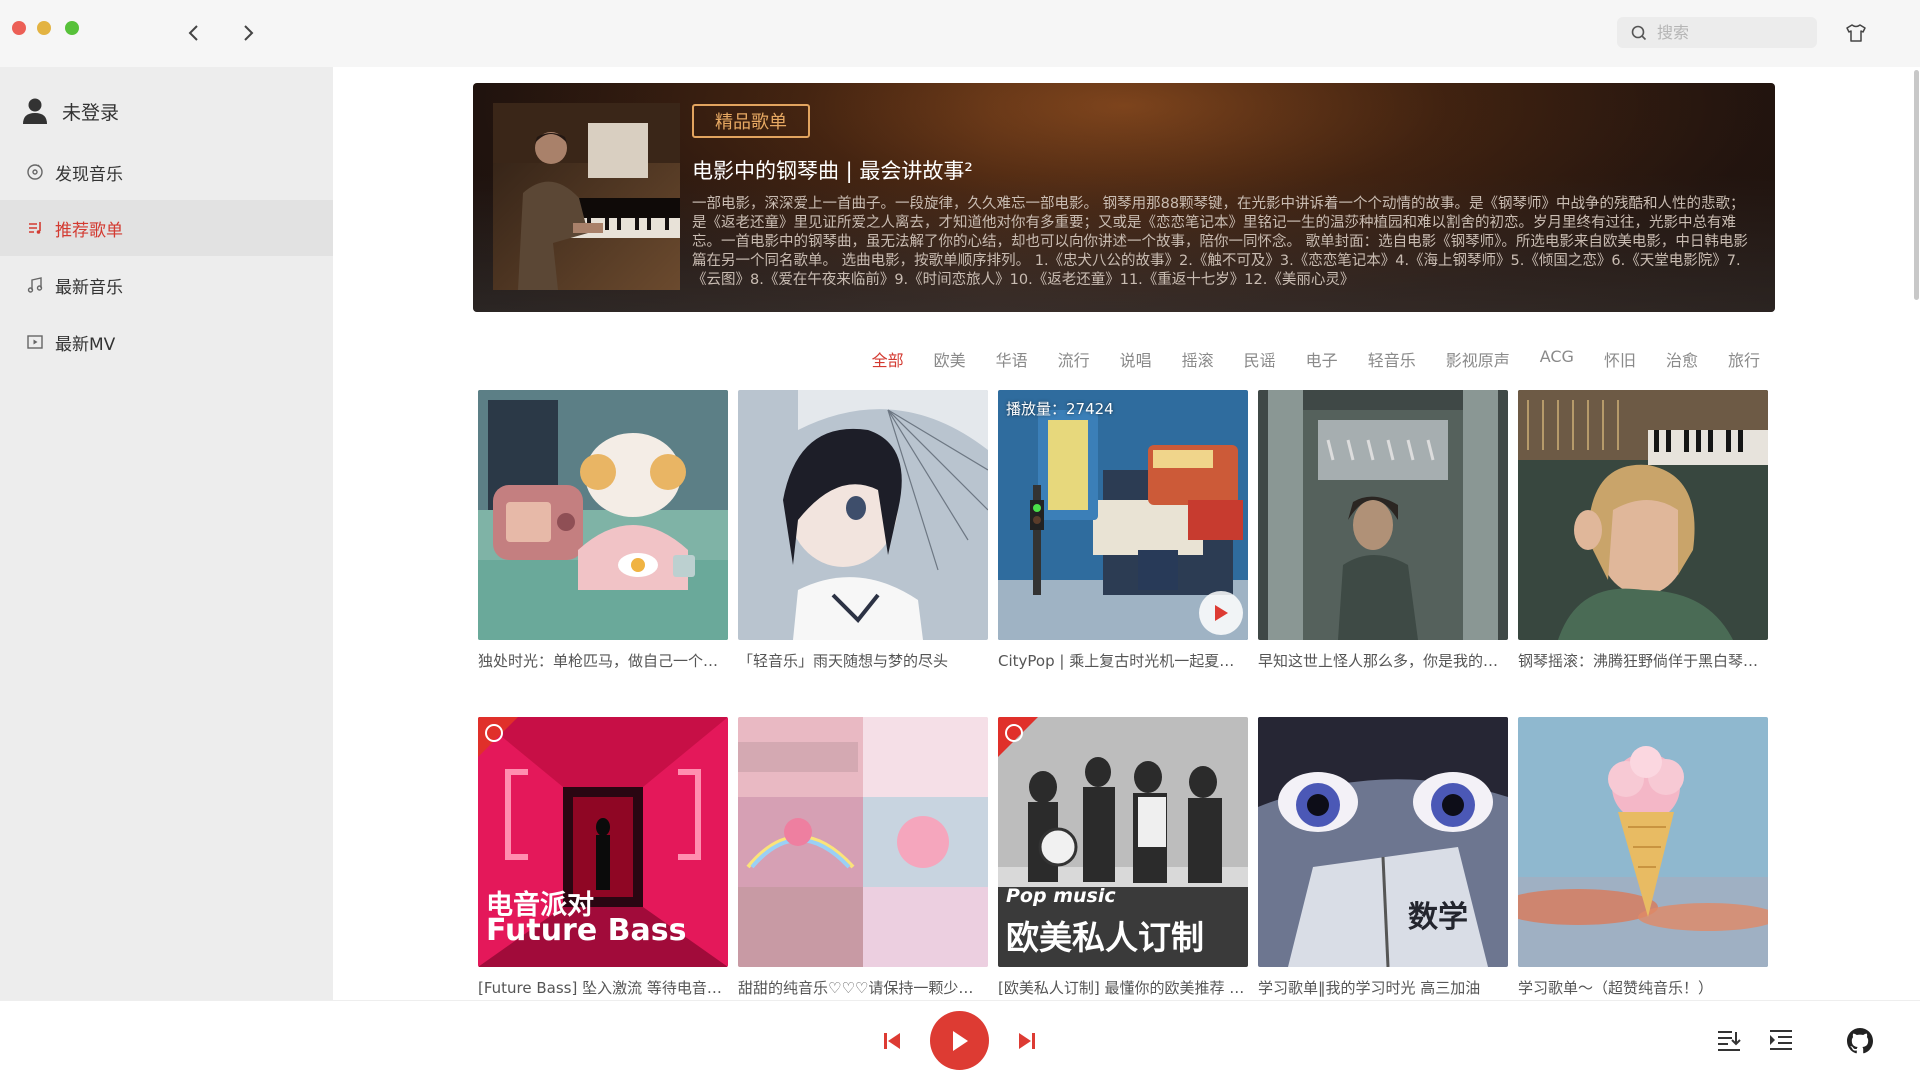 Image resolution: width=1920 pixels, height=1081 pixels. Describe the element at coordinates (1105, 937) in the screenshot. I see `cover-overlay-subtitle: 欧美私人订制` at that location.